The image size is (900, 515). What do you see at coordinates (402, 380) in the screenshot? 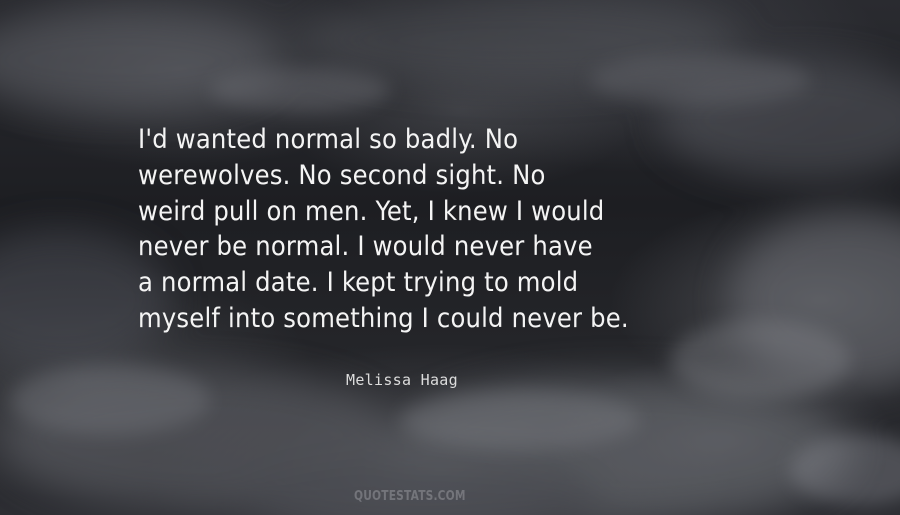
I see `quote-author: Melissa Haag` at bounding box center [402, 380].